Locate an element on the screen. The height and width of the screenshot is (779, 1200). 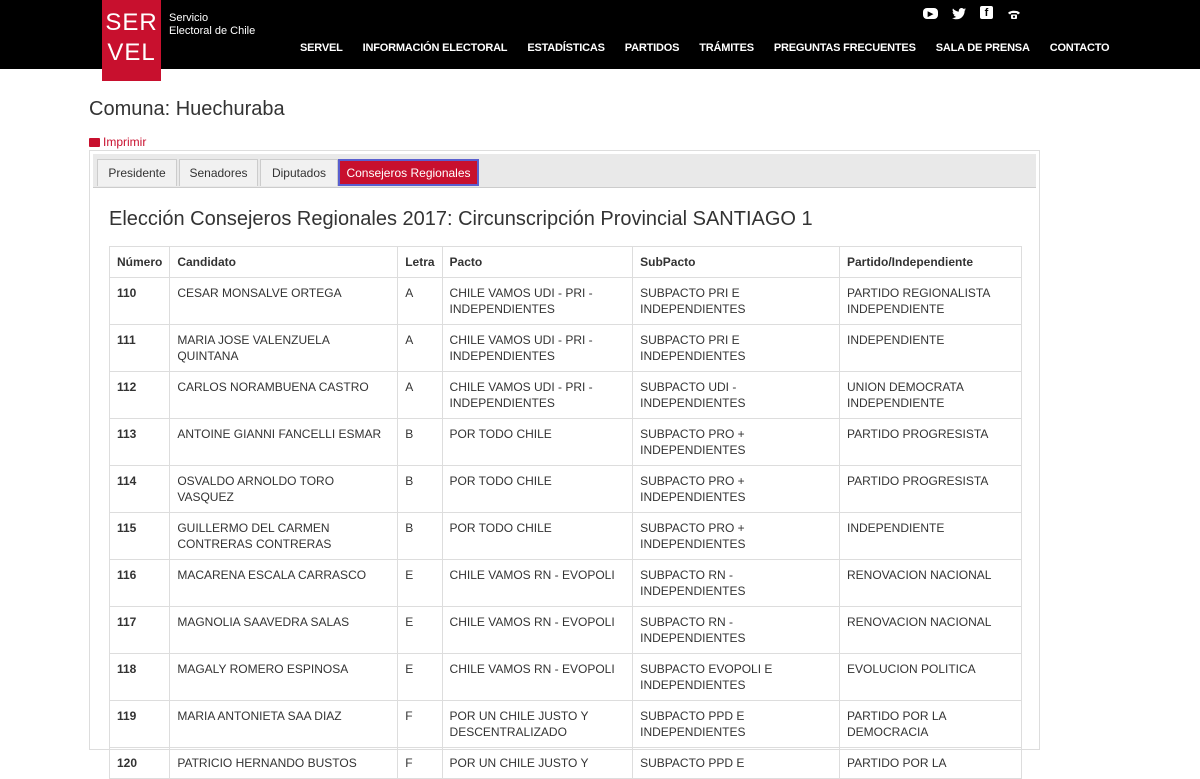
col-letra: Letra is located at coordinates (420, 262).